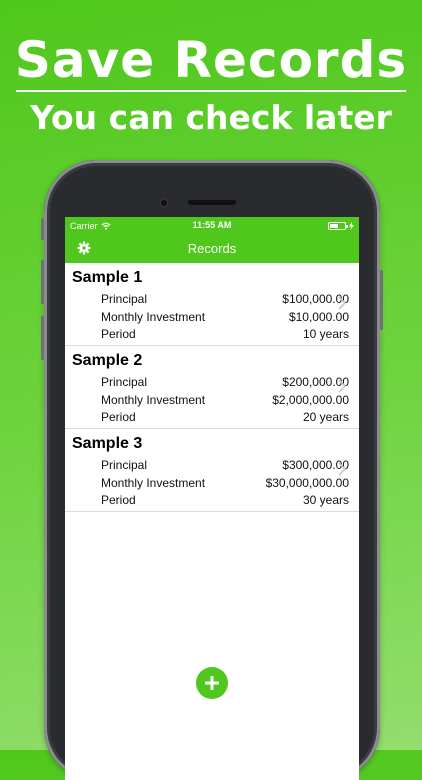  Describe the element at coordinates (84, 248) in the screenshot. I see `gear-icon` at that location.